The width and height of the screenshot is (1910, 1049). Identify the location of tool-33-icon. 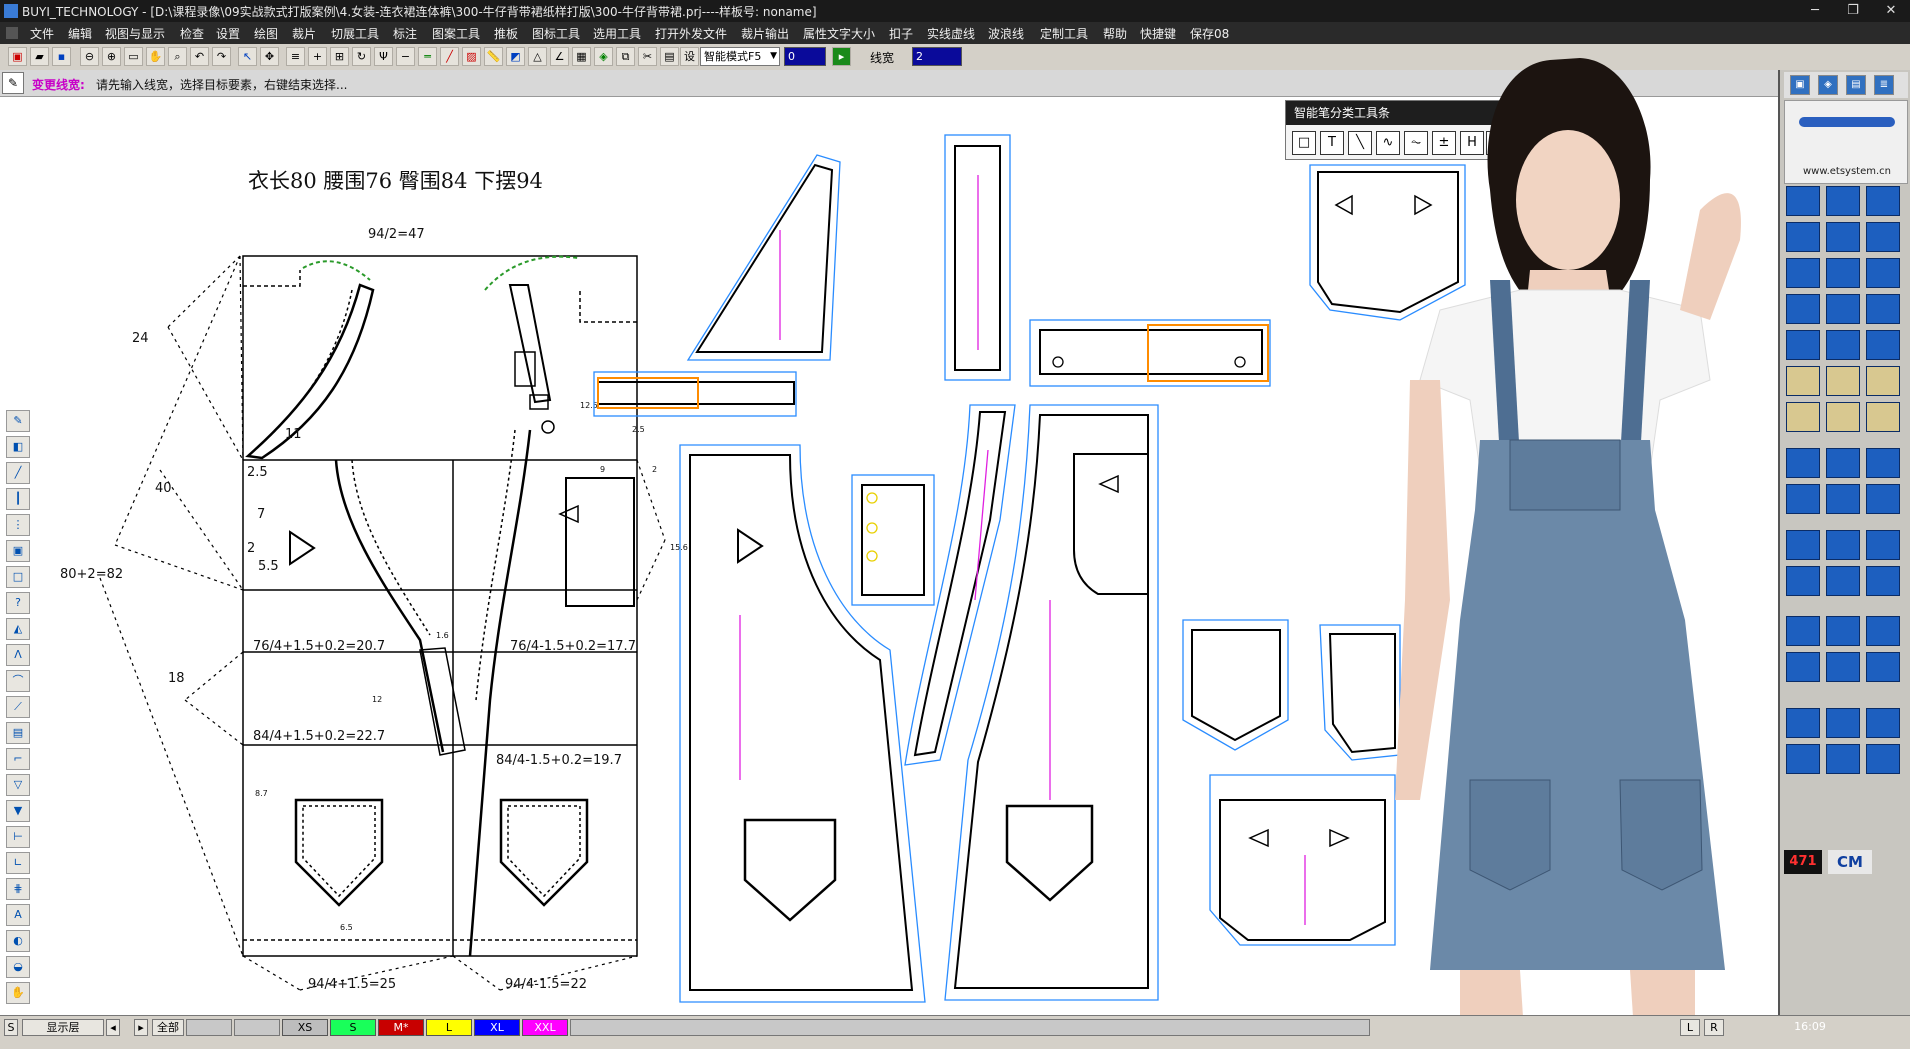
(1883, 581).